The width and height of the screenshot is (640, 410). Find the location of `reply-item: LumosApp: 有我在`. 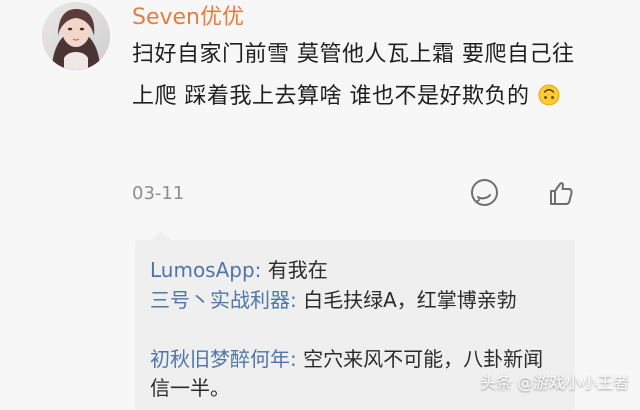

reply-item: LumosApp: 有我在 is located at coordinates (355, 270).